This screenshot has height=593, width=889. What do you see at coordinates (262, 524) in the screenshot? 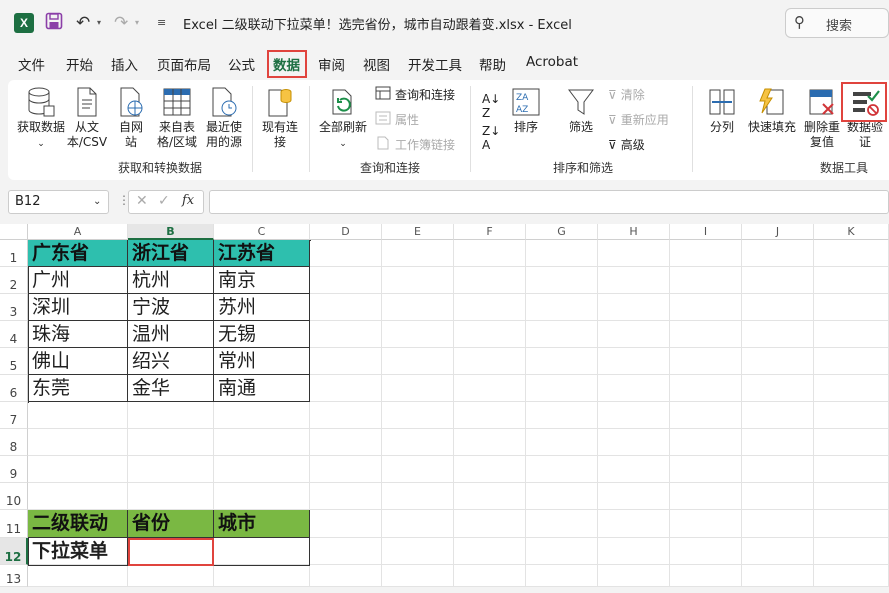
I see `header-city: 城市` at bounding box center [262, 524].